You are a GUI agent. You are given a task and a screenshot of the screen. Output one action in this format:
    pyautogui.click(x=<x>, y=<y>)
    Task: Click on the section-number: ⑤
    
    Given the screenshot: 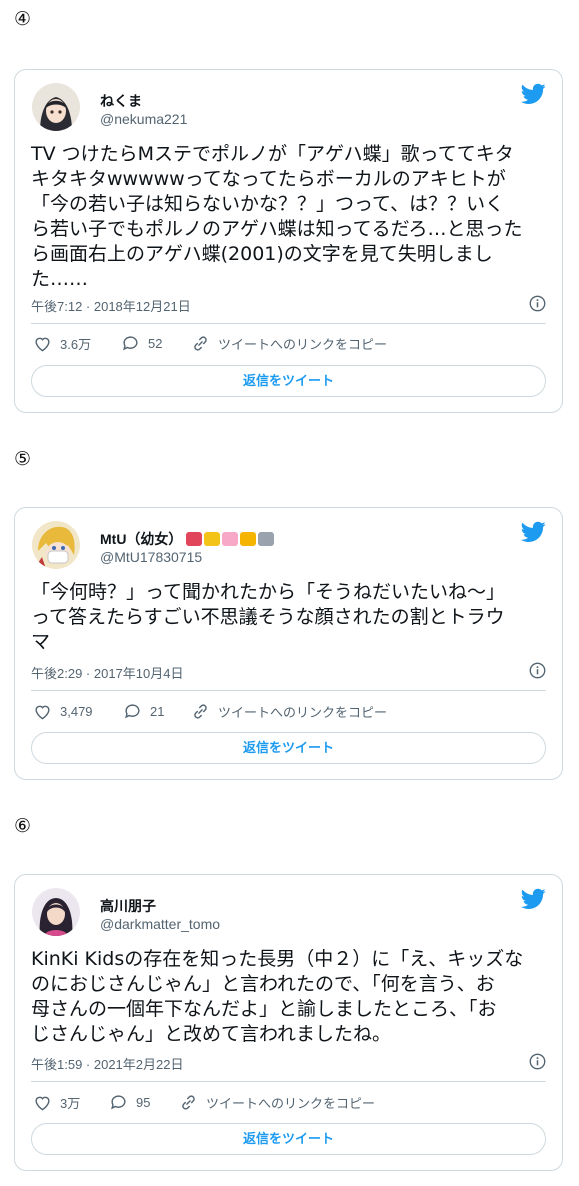 What is the action you would take?
    pyautogui.click(x=23, y=459)
    